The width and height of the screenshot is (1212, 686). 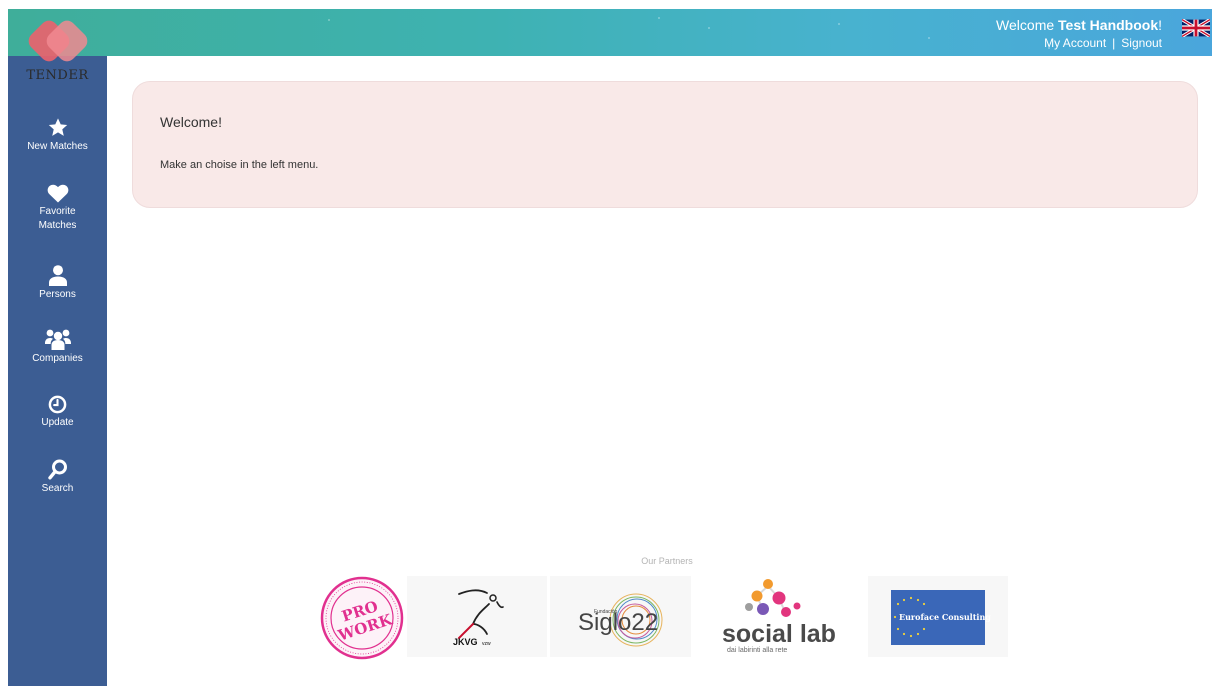 I want to click on welcome-instructions: Make an choise in the left menu., so click(x=239, y=165).